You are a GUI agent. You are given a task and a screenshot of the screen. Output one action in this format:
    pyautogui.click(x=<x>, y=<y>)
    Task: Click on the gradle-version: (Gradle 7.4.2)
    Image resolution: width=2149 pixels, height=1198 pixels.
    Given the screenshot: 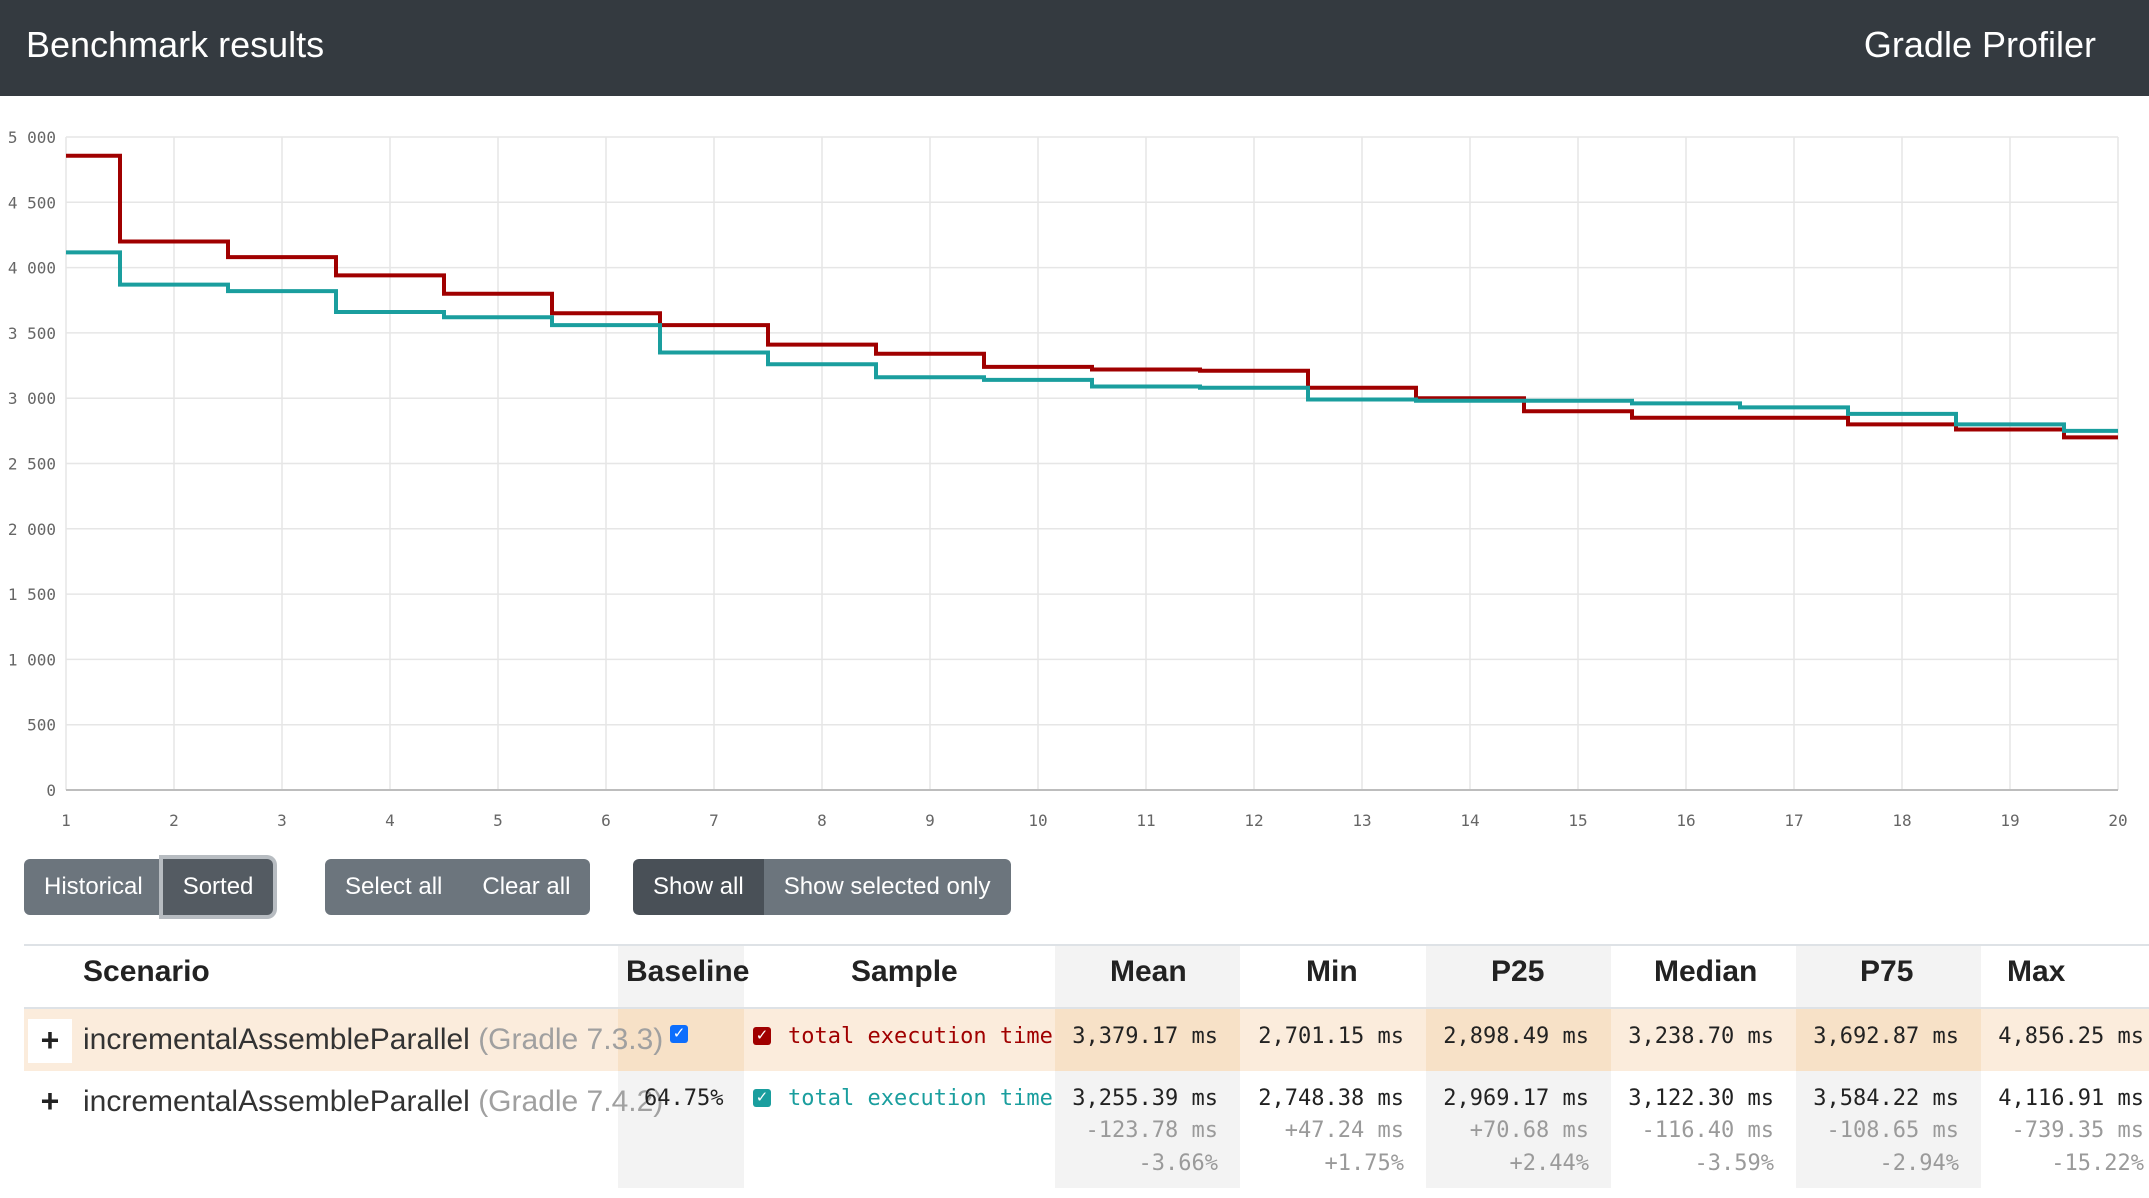 What is the action you would take?
    pyautogui.click(x=571, y=1101)
    